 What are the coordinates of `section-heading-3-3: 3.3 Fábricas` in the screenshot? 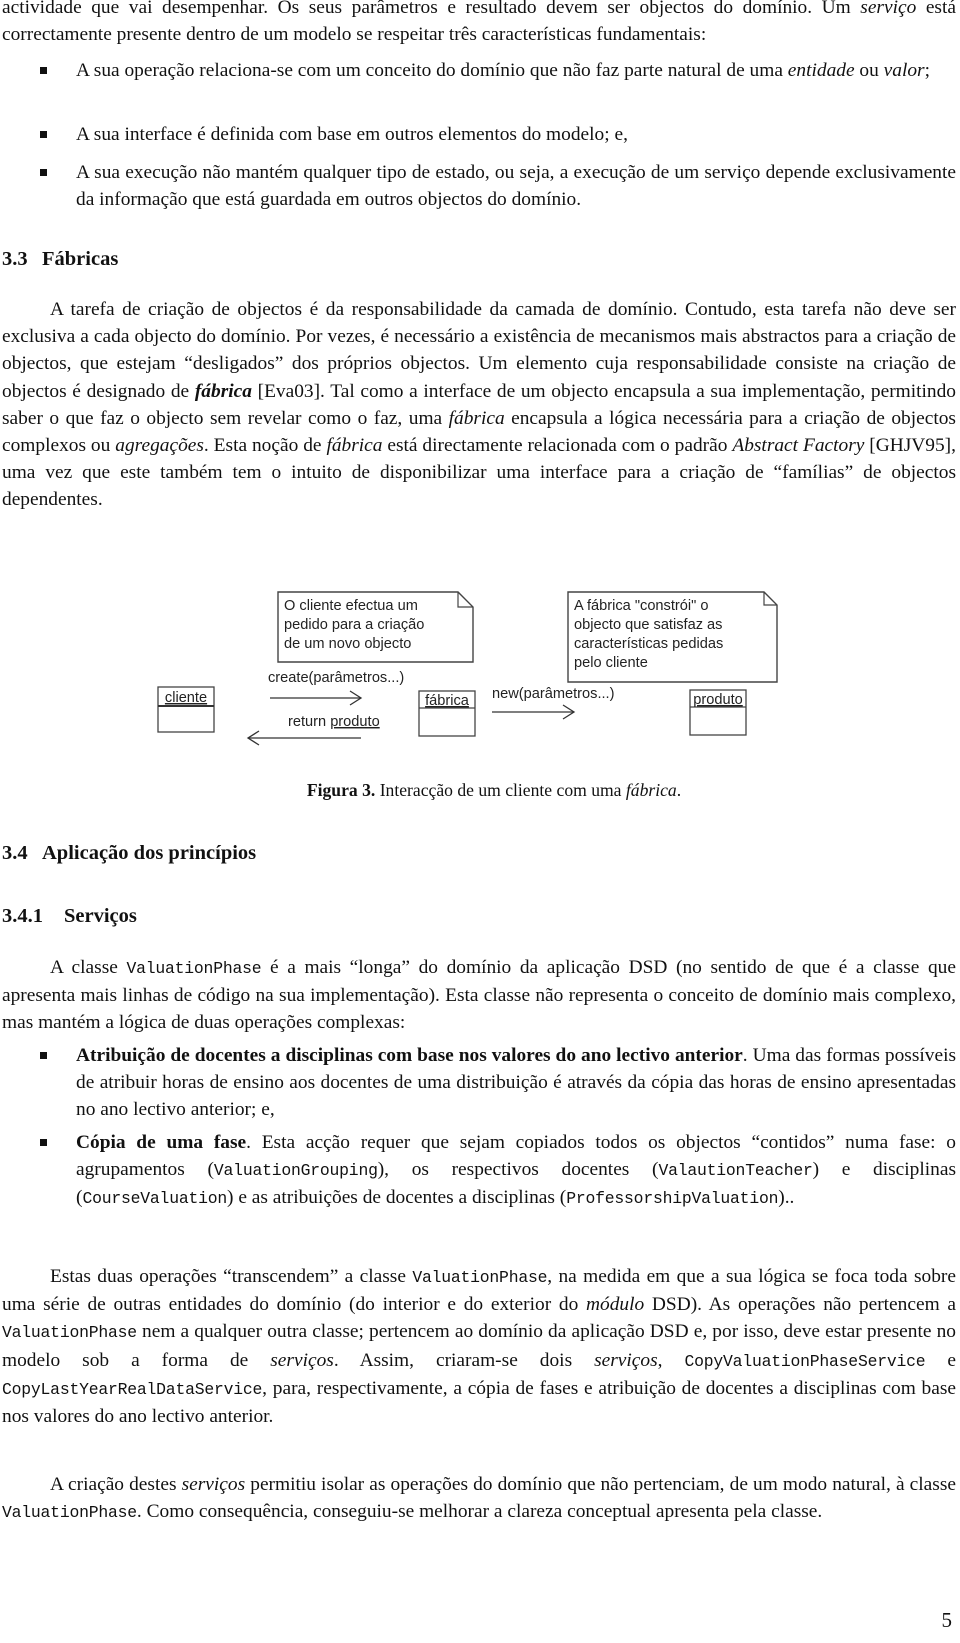 It's located at (60, 259).